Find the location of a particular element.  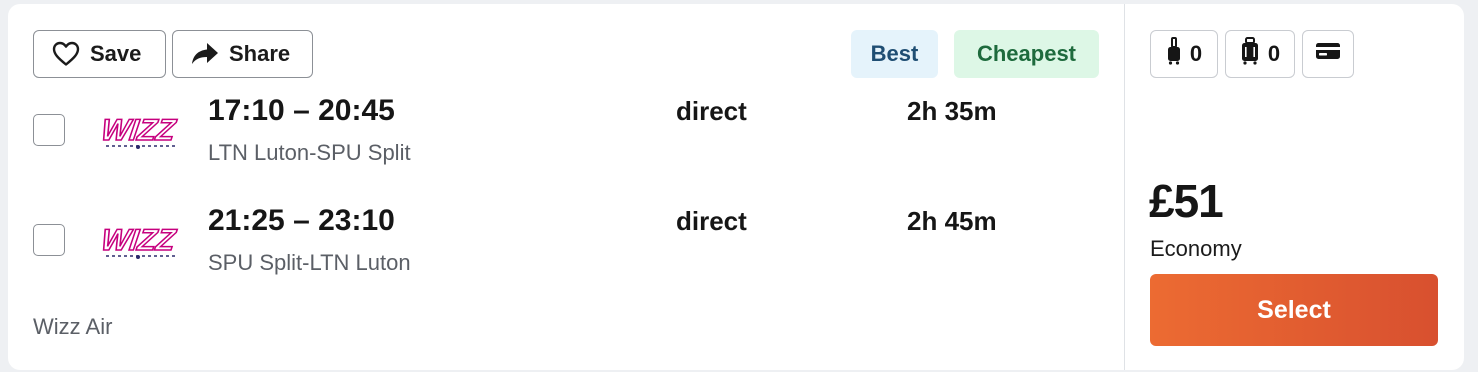

leg-duration: 2h 35m is located at coordinates (952, 111).